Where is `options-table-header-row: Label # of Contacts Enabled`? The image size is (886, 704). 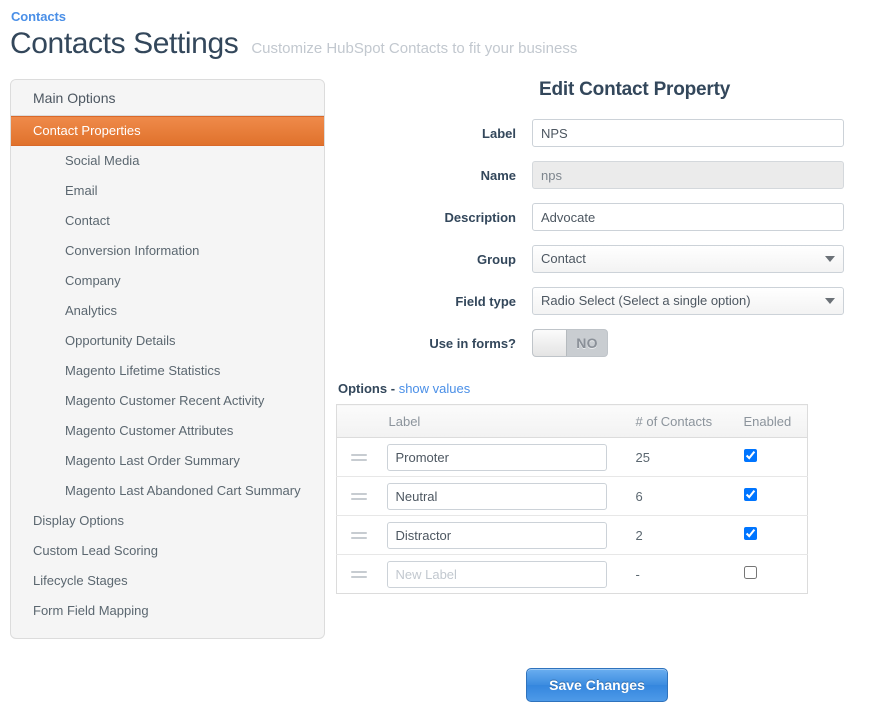
options-table-header-row: Label # of Contacts Enabled is located at coordinates (572, 421).